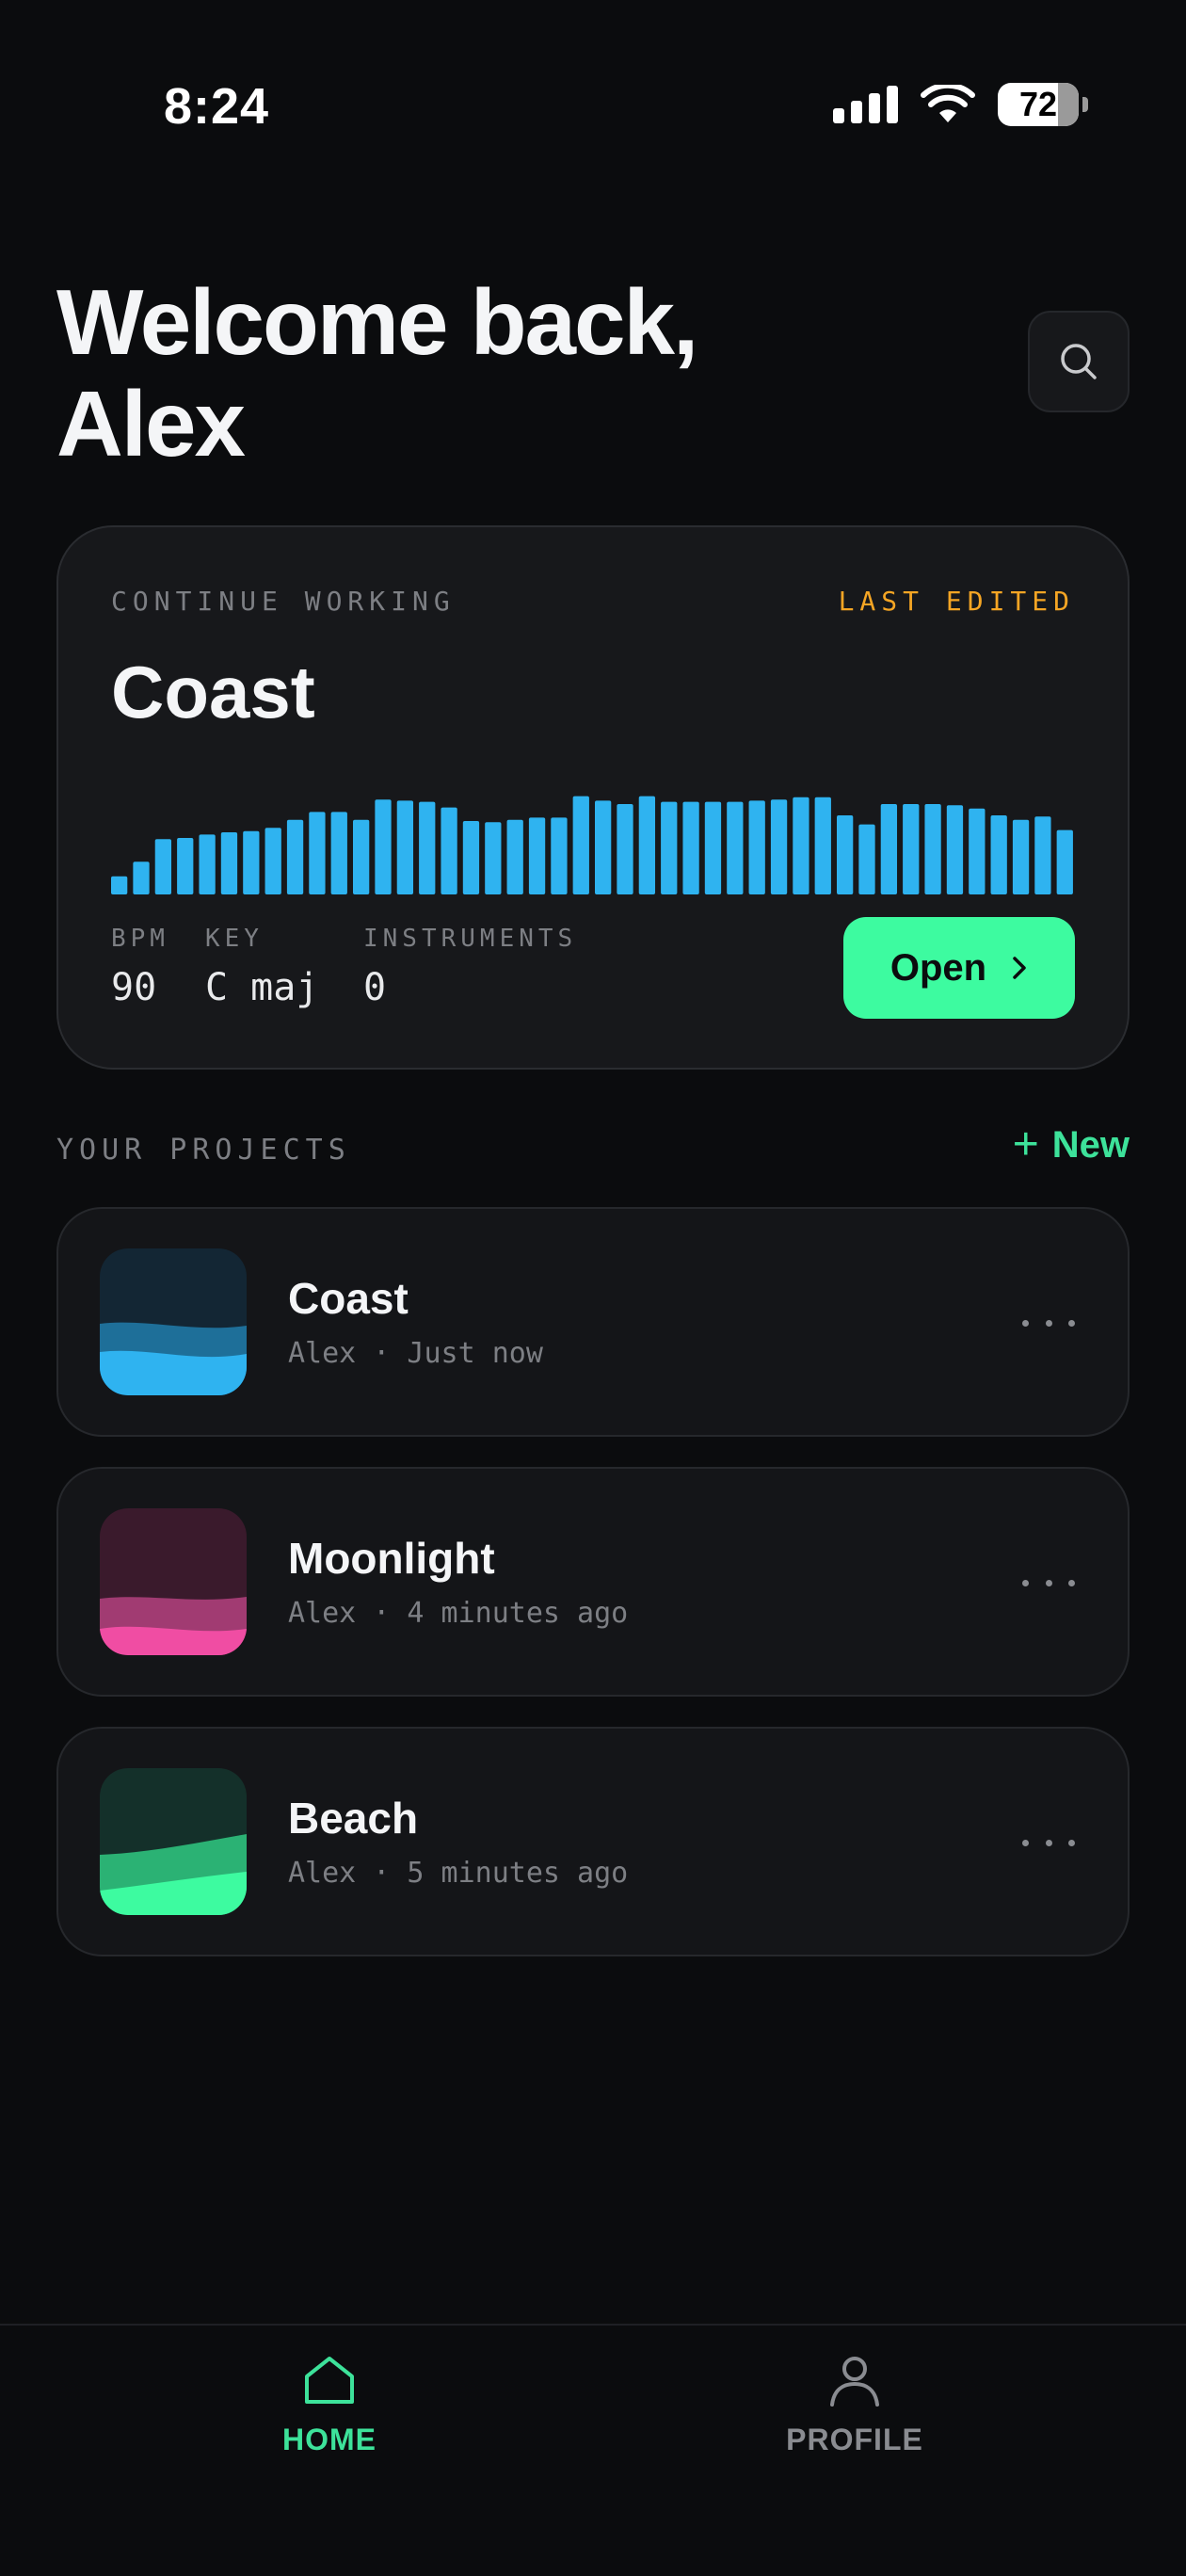  I want to click on status-bar: 8:24 72, so click(593, 108).